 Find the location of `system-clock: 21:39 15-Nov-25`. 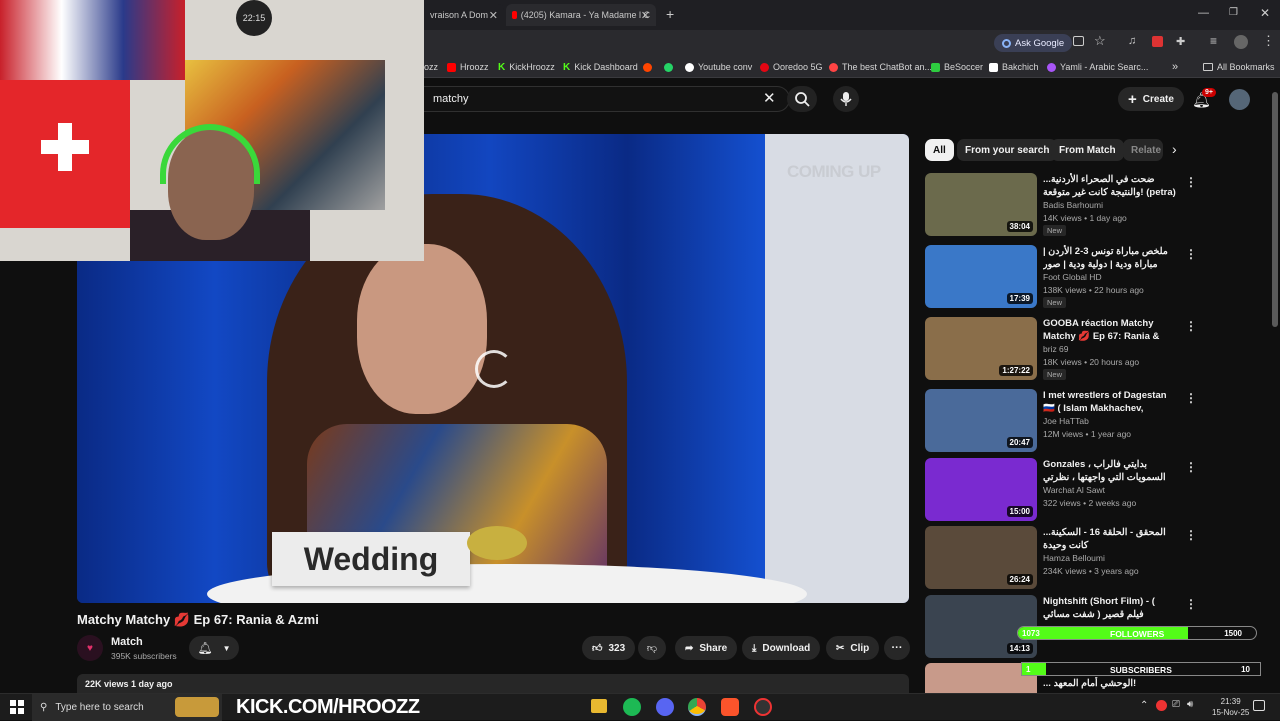

system-clock: 21:39 15-Nov-25 is located at coordinates (1230, 707).